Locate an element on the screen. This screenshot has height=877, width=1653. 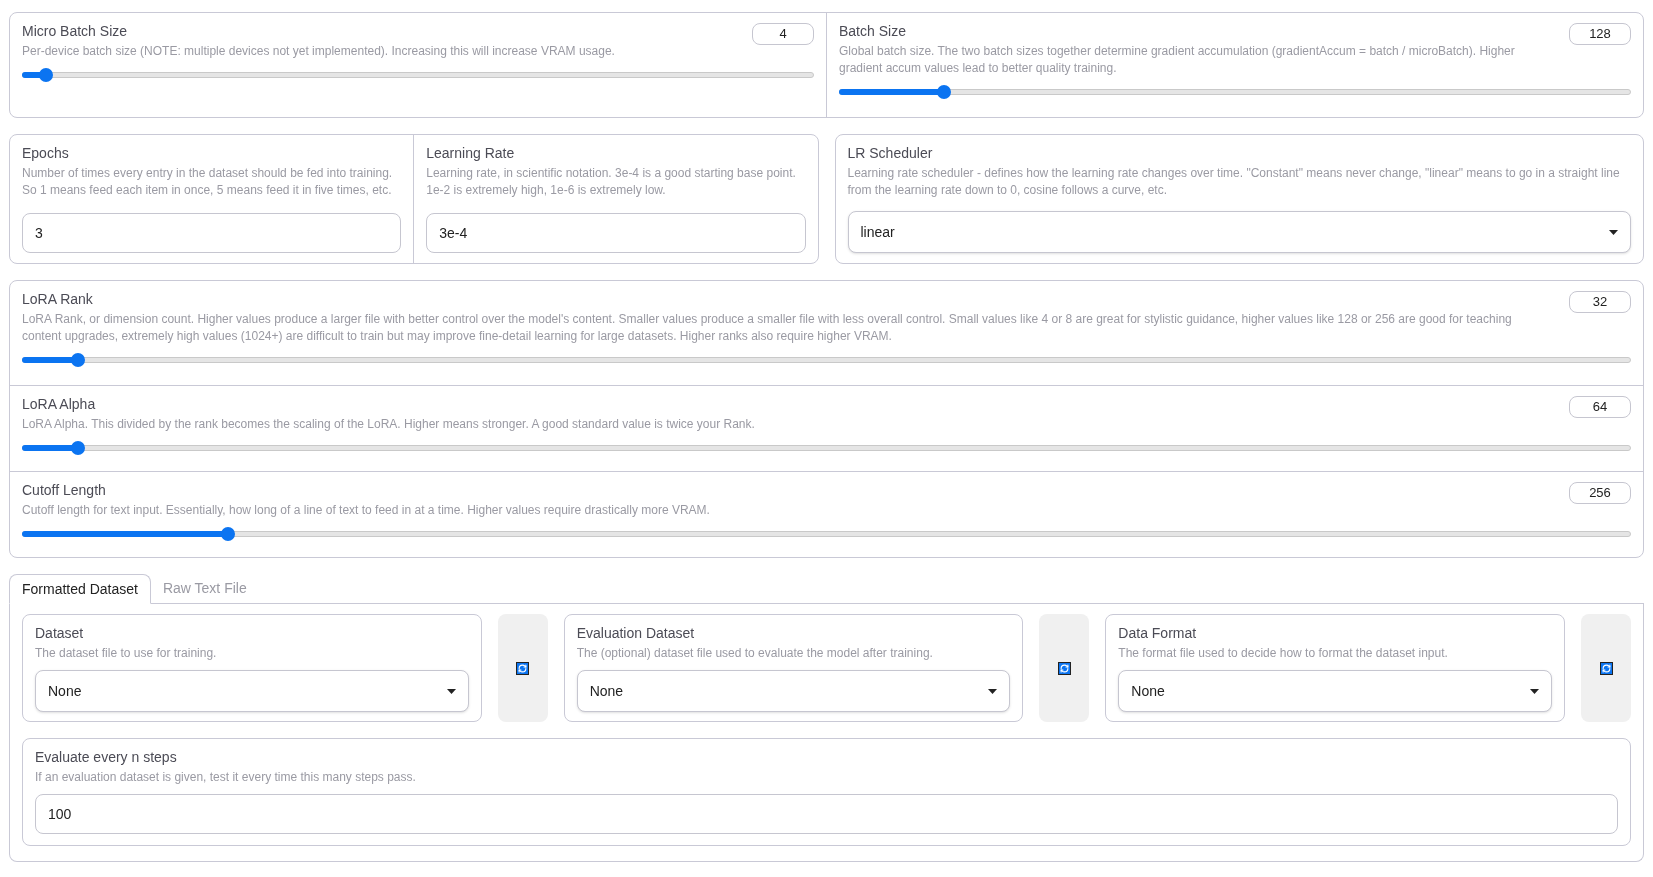
field-description: LoRA Rank, or dimension count. Higher values produce a larger file with better control over the model's content. Smaller values produce a smaller file with less overall control. Small values like 4 or 8 are great for stylistic guidance, higher values like 128 or 256 are good for teaching content upgrades, extremely high values (1024+) are difficult to train but may improve fine-detail learning for large datasets. Higher ranks also require higher VRAM. is located at coordinates (767, 328).